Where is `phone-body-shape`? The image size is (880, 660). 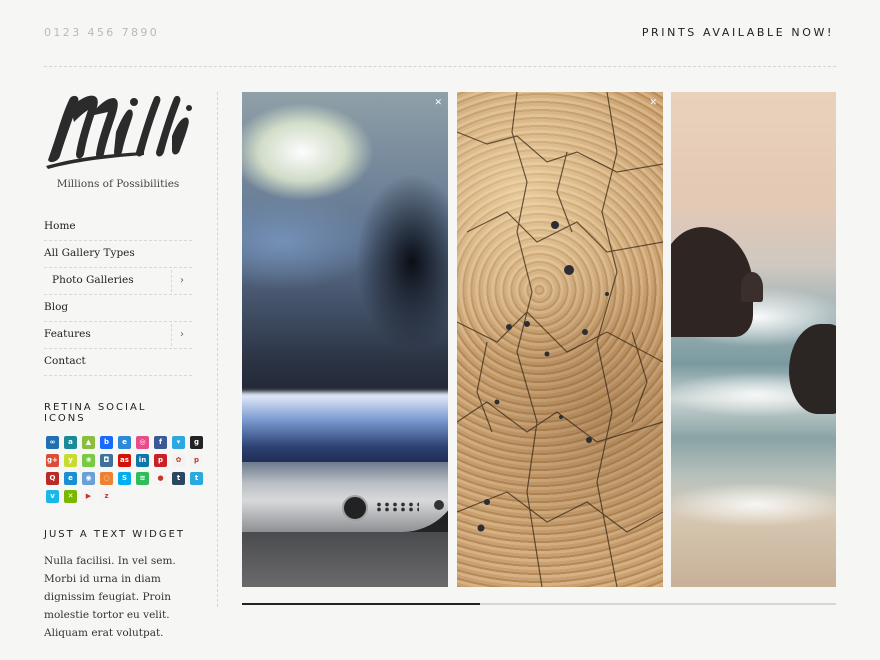 phone-body-shape is located at coordinates (345, 497).